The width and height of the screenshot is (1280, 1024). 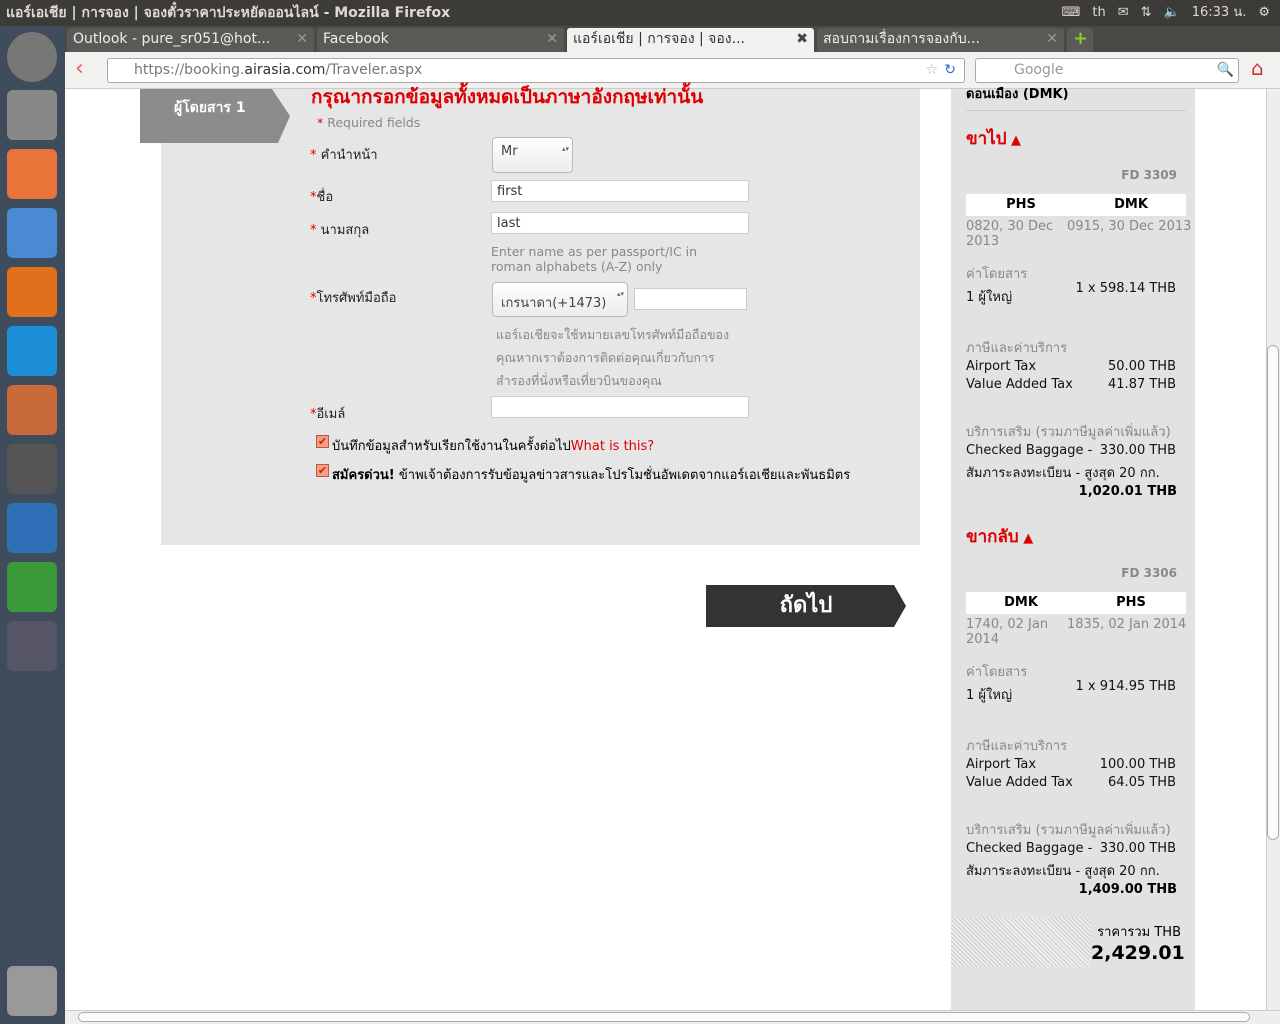 I want to click on return-baggage-desc: สัมภาระลงทะเบียน - สูงสุด 20 กก., so click(x=1071, y=870).